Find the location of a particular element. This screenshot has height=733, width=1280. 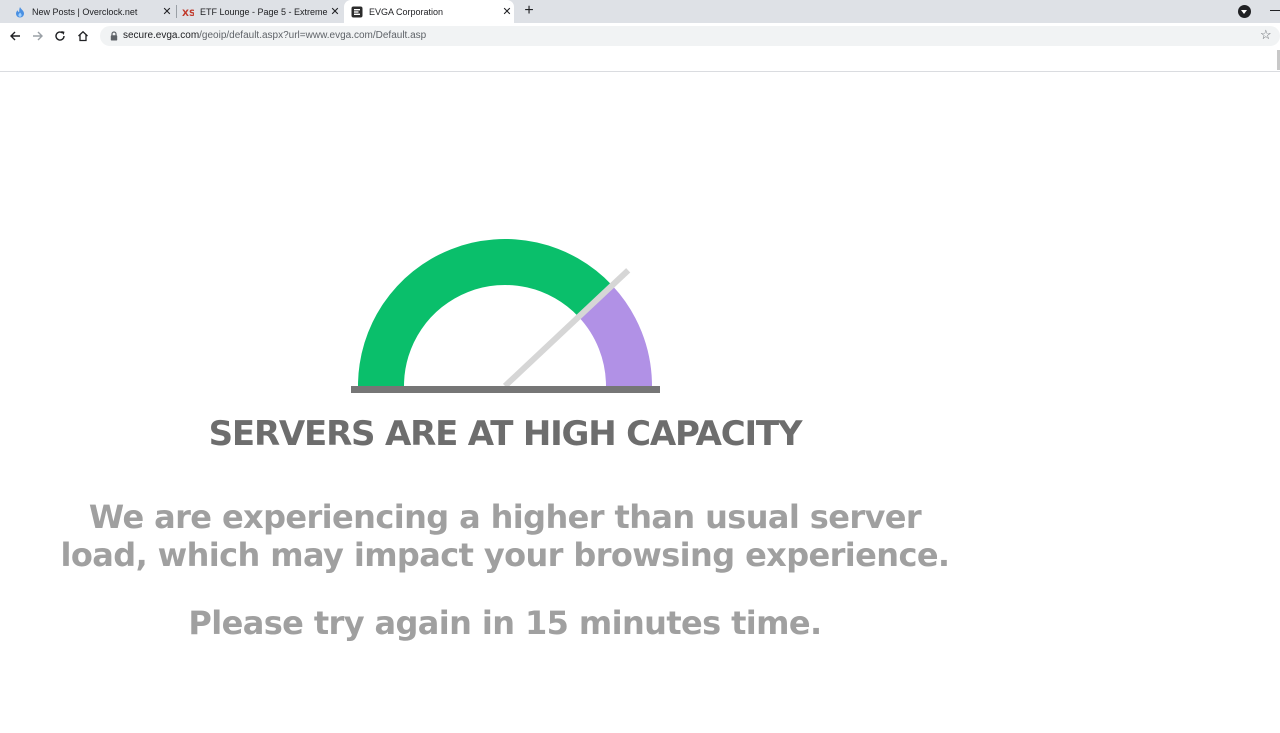

back-button is located at coordinates (15, 36).